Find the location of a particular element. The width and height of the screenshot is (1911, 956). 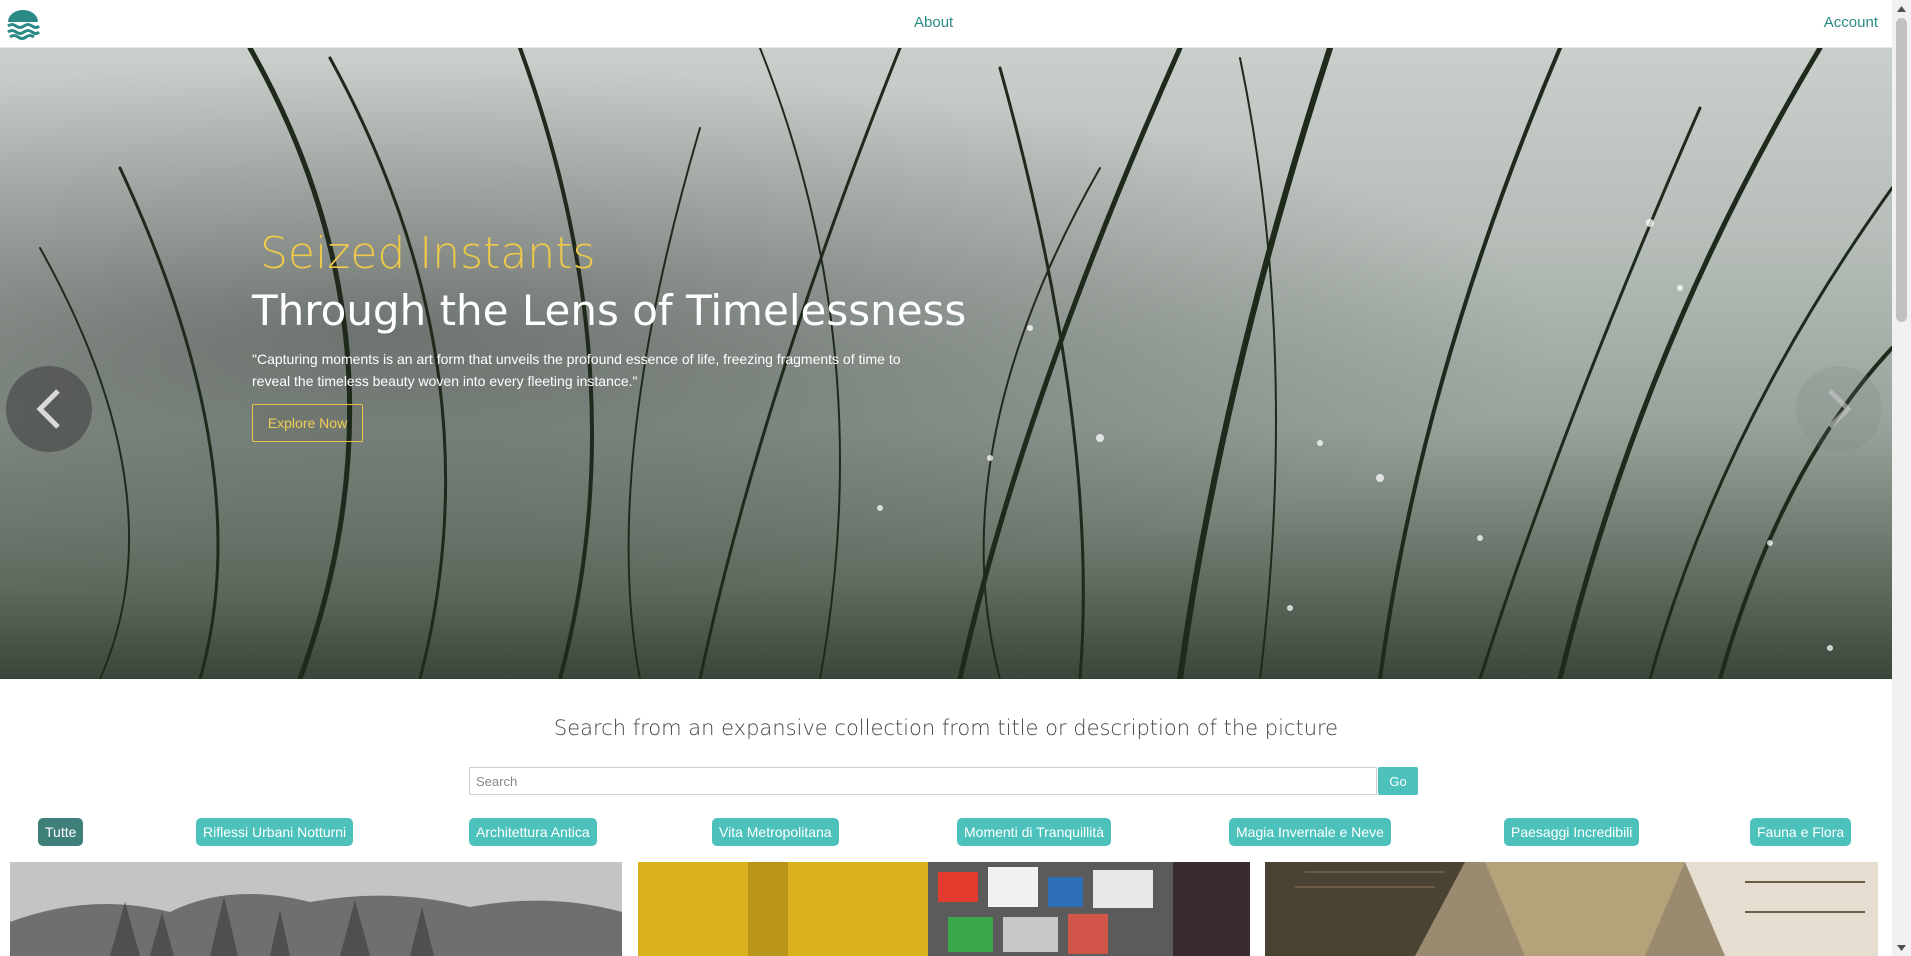

gallery-card-ancient-architecture is located at coordinates (1571, 909).